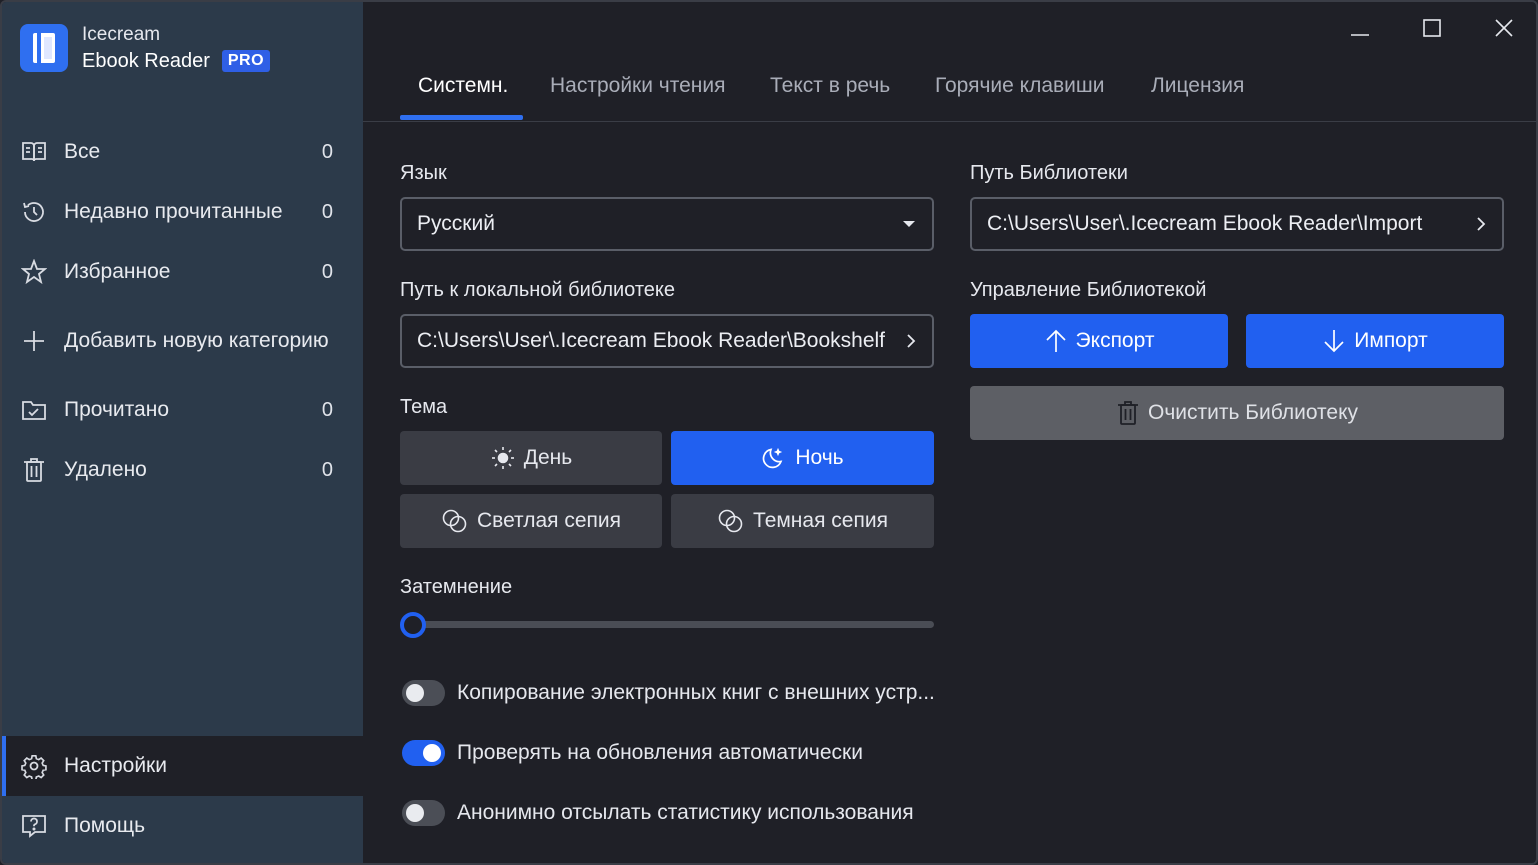 The width and height of the screenshot is (1538, 865). Describe the element at coordinates (909, 224) in the screenshot. I see `caret-down-icon` at that location.